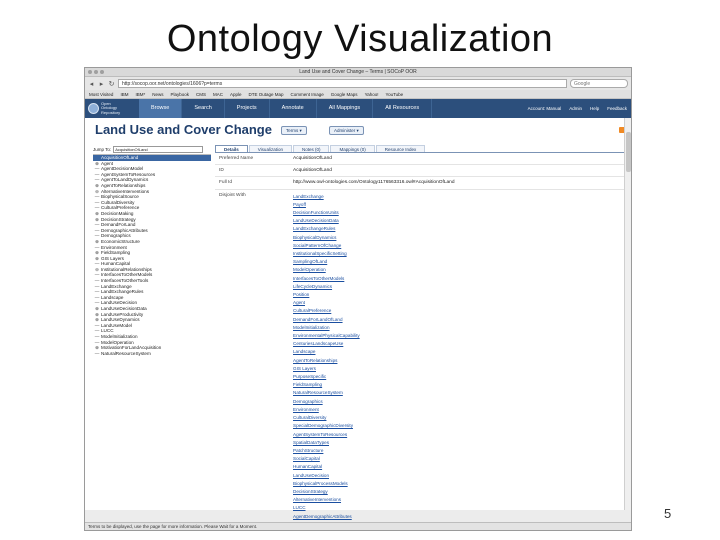  I want to click on disjoint-term-link: SpatialDataTypes, so click(459, 443).